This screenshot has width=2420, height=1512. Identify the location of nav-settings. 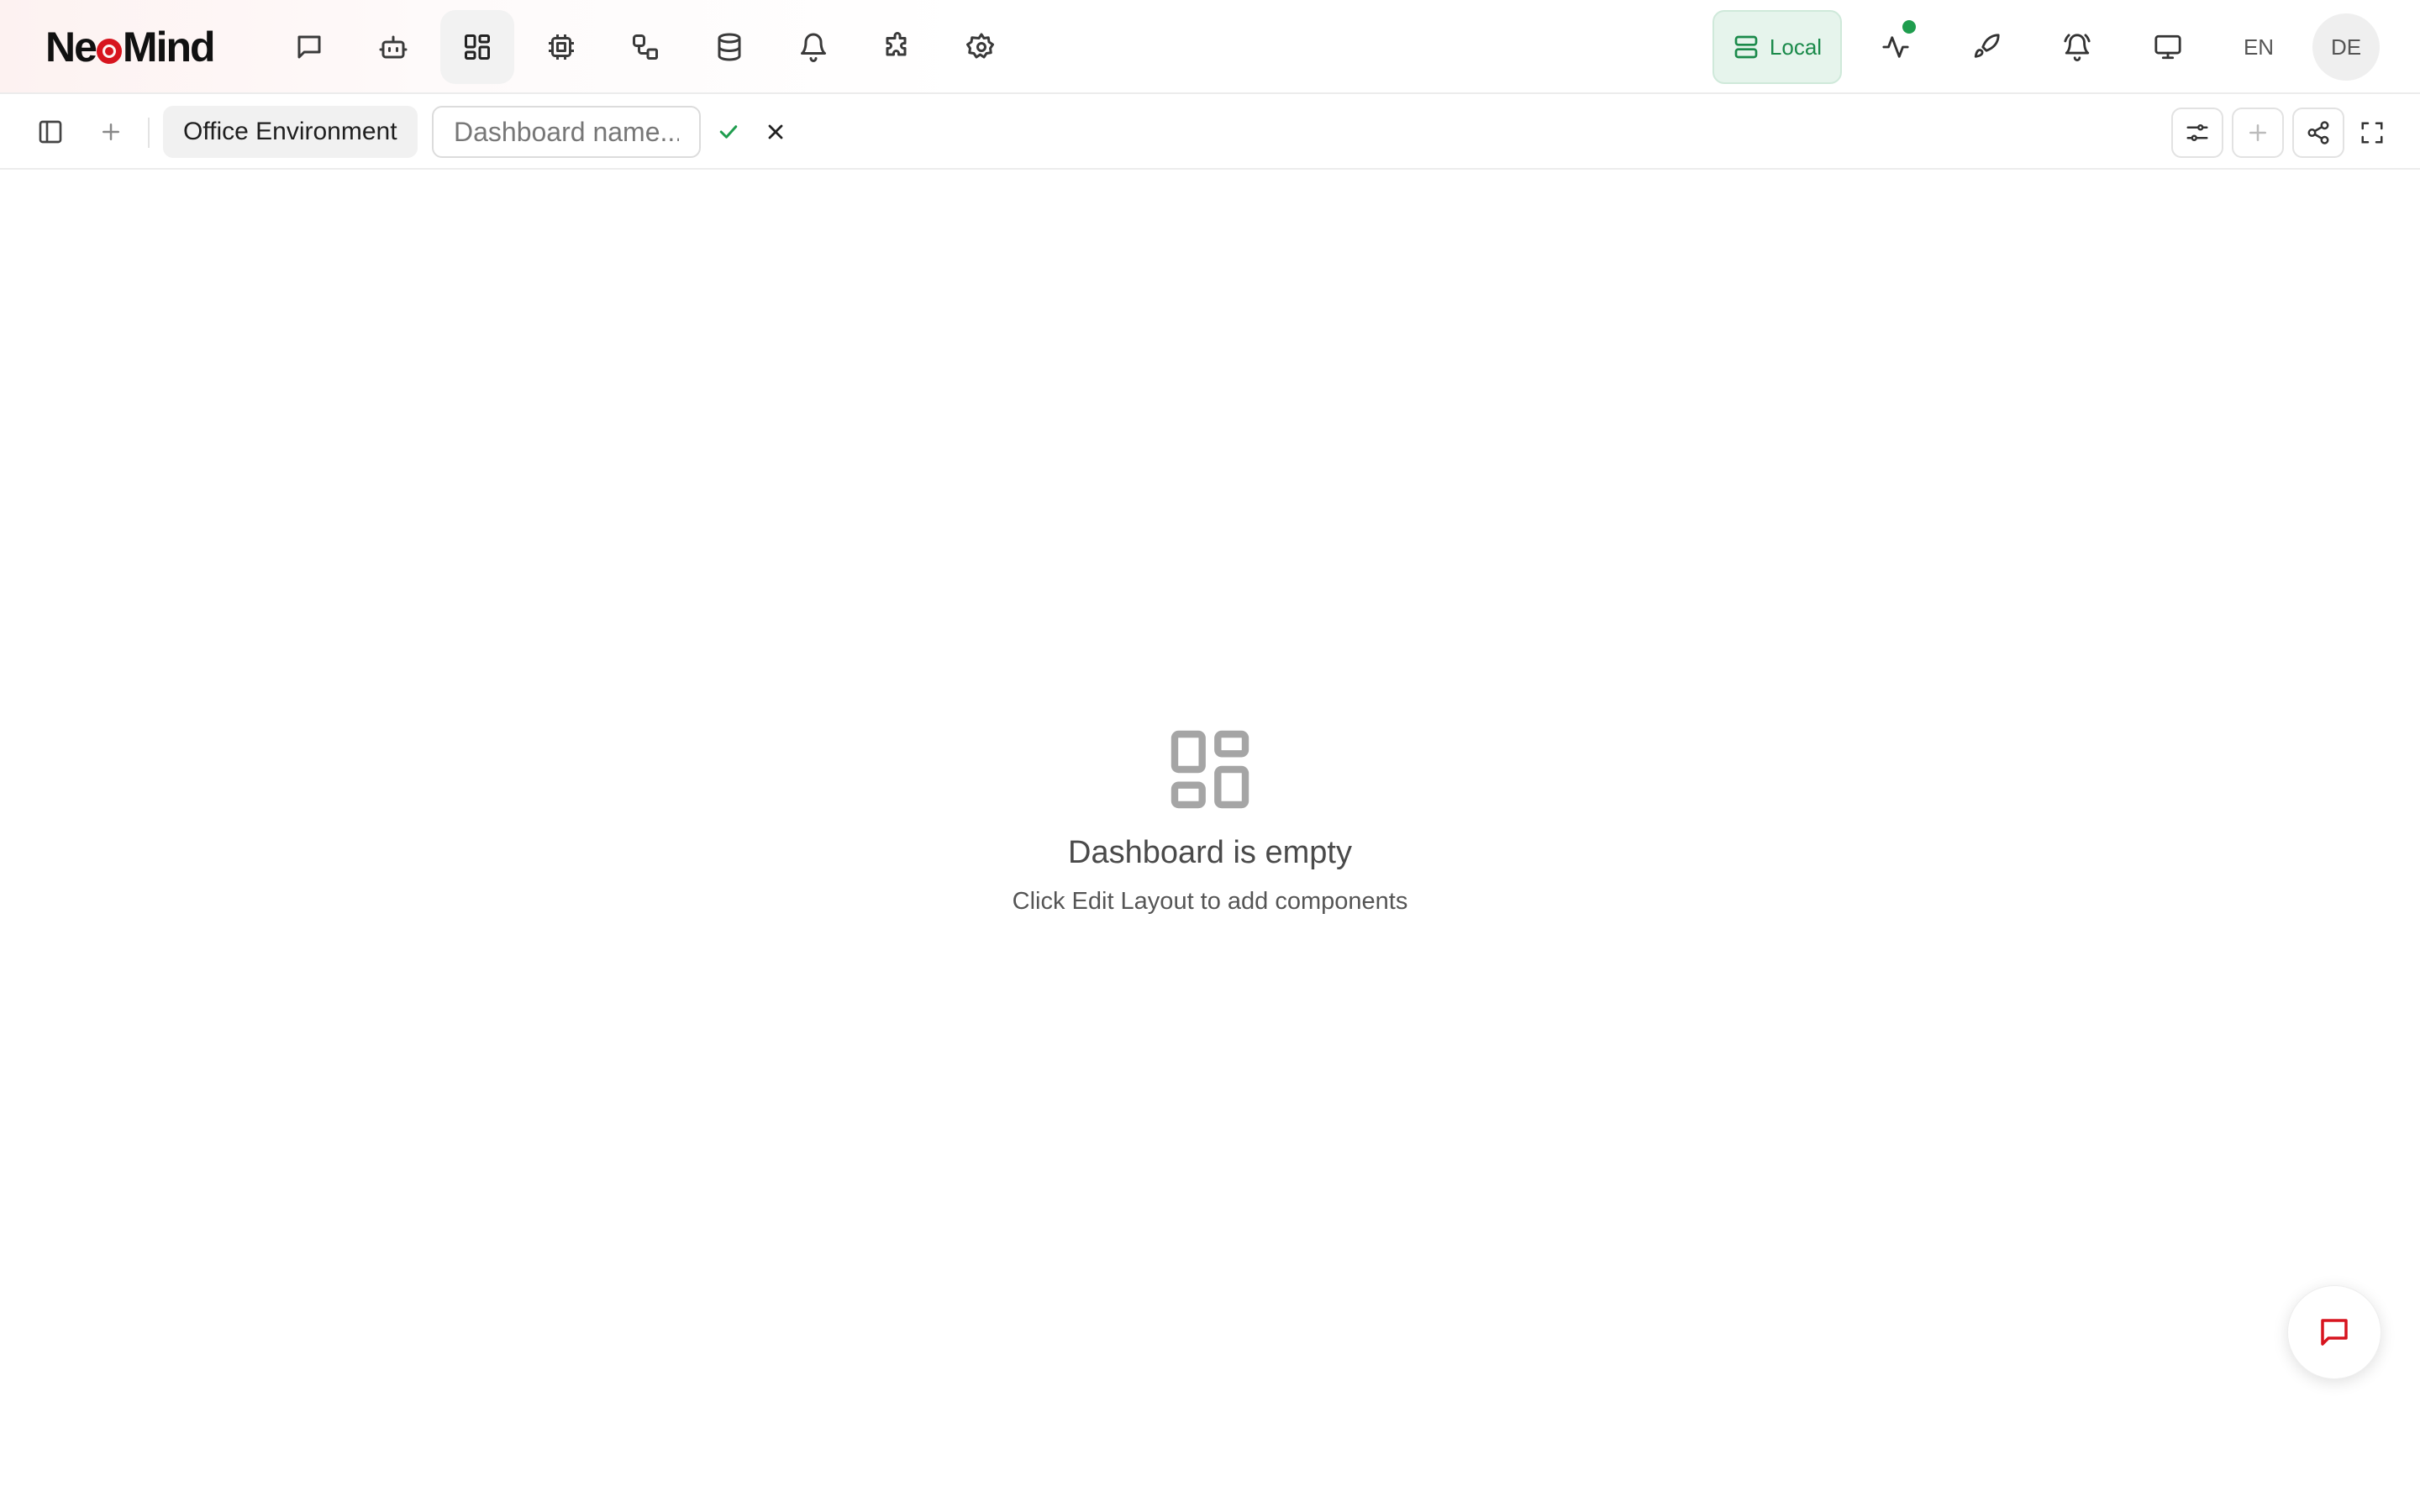
(981, 47).